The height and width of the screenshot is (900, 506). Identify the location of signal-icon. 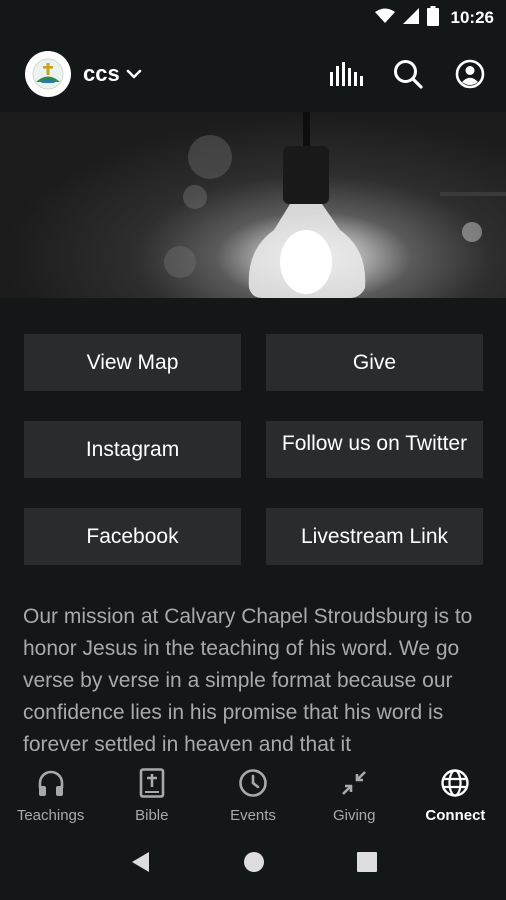
(410, 18).